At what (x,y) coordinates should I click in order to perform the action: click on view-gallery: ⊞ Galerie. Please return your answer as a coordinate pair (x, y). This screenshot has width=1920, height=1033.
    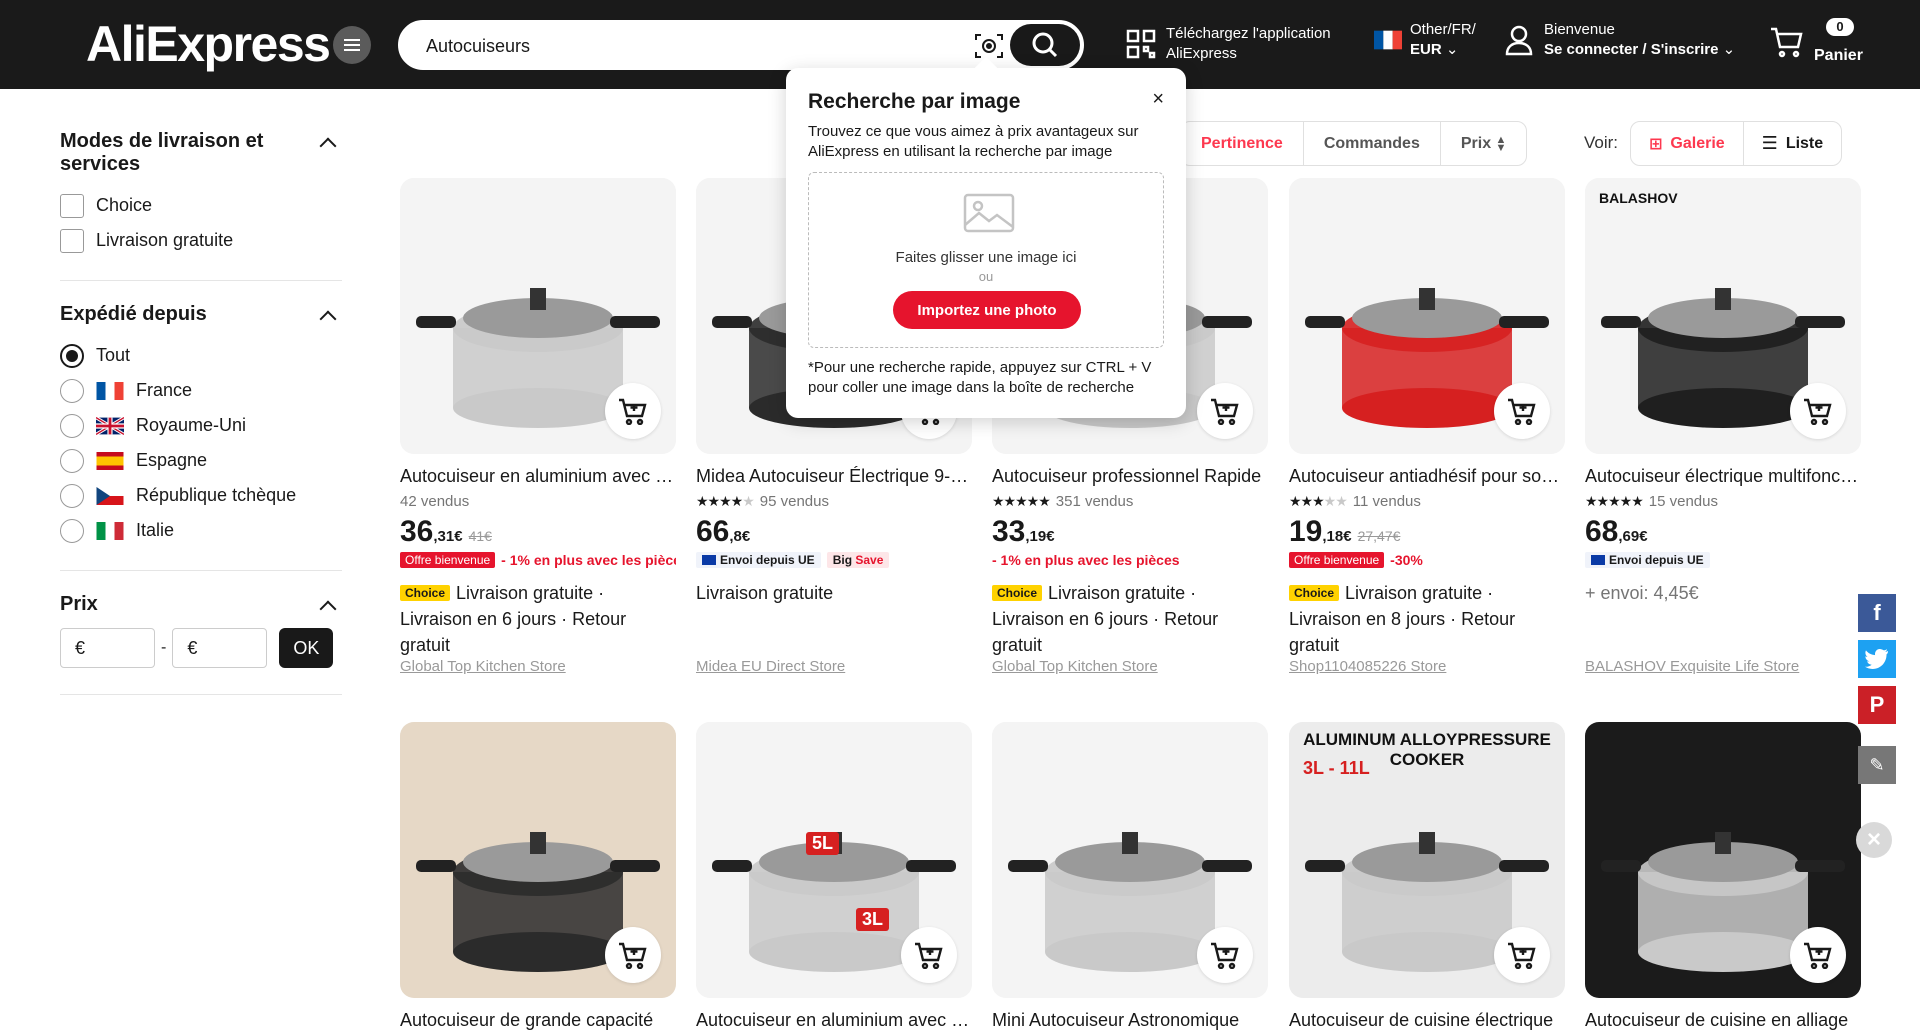
    Looking at the image, I should click on (1687, 143).